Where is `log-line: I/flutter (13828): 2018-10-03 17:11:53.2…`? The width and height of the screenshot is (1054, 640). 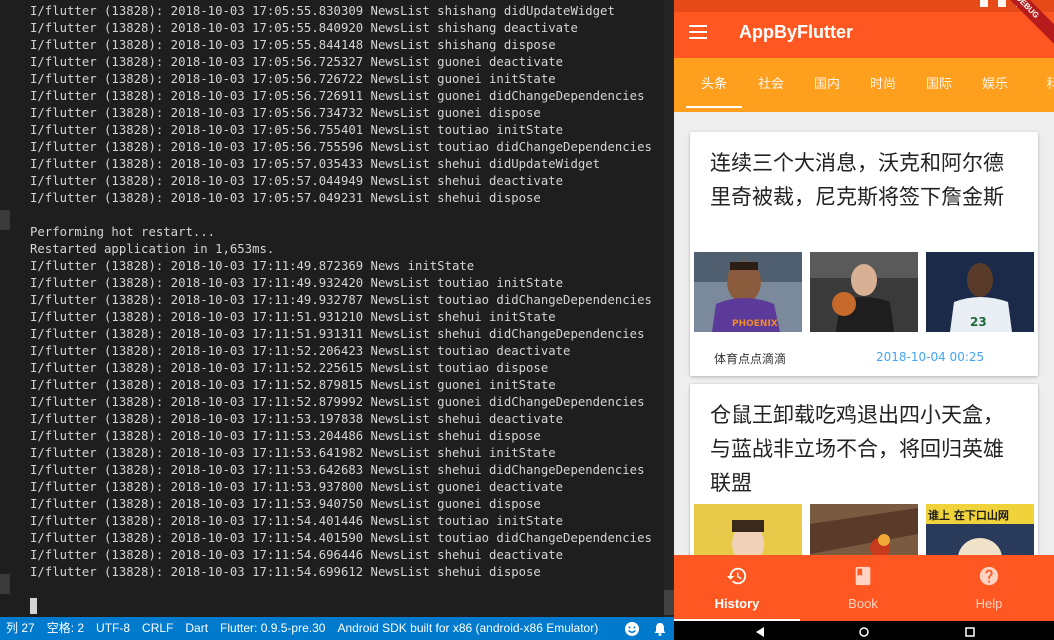
log-line: I/flutter (13828): 2018-10-03 17:11:53.2… is located at coordinates (285, 436).